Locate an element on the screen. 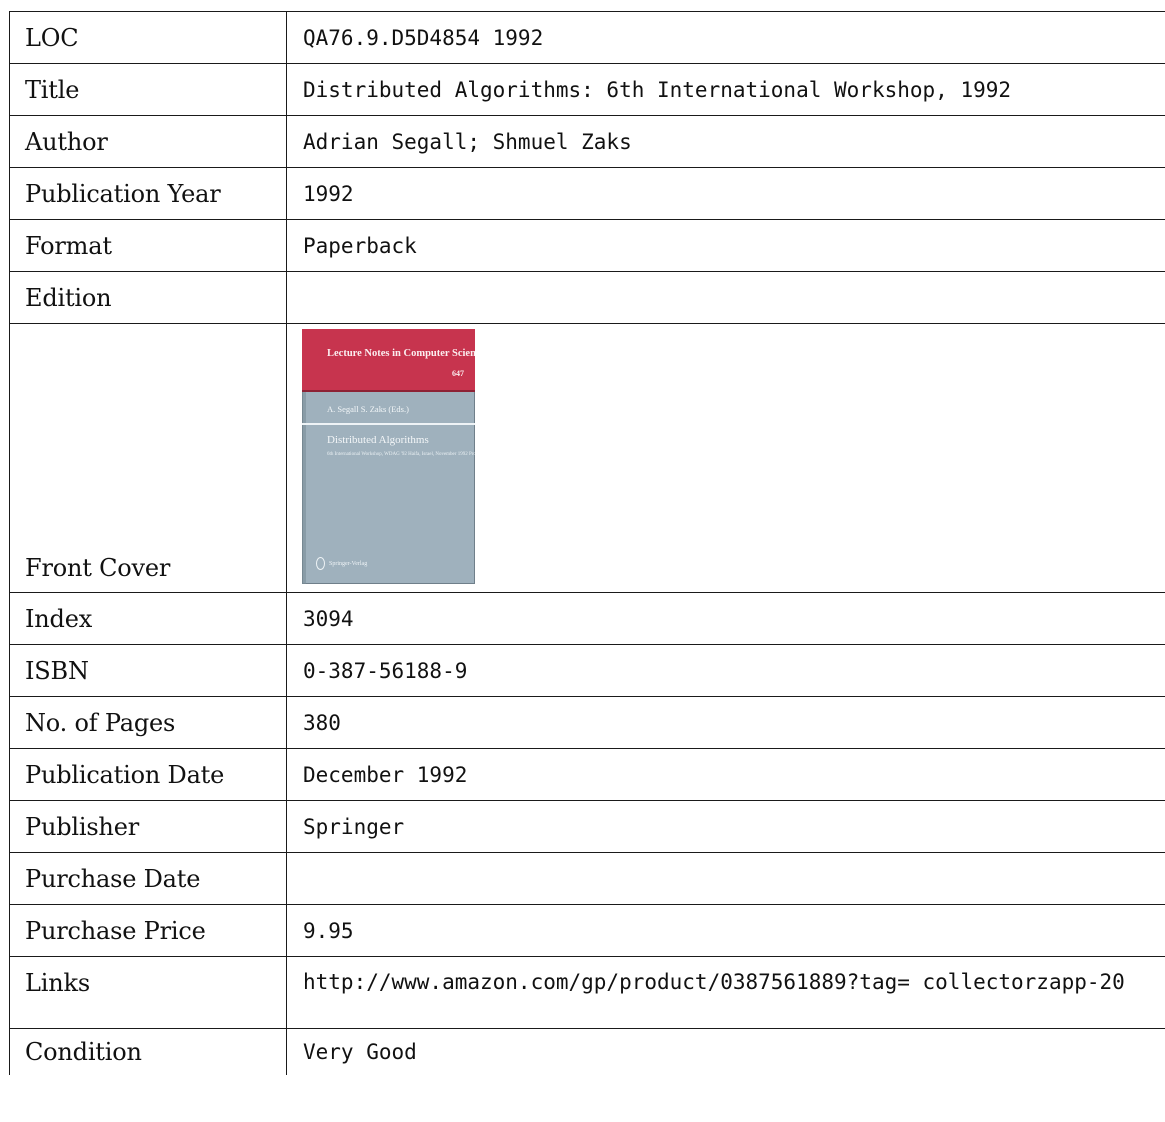 The width and height of the screenshot is (1165, 1122). purchase-price-label: Purchase Price is located at coordinates (148, 930).